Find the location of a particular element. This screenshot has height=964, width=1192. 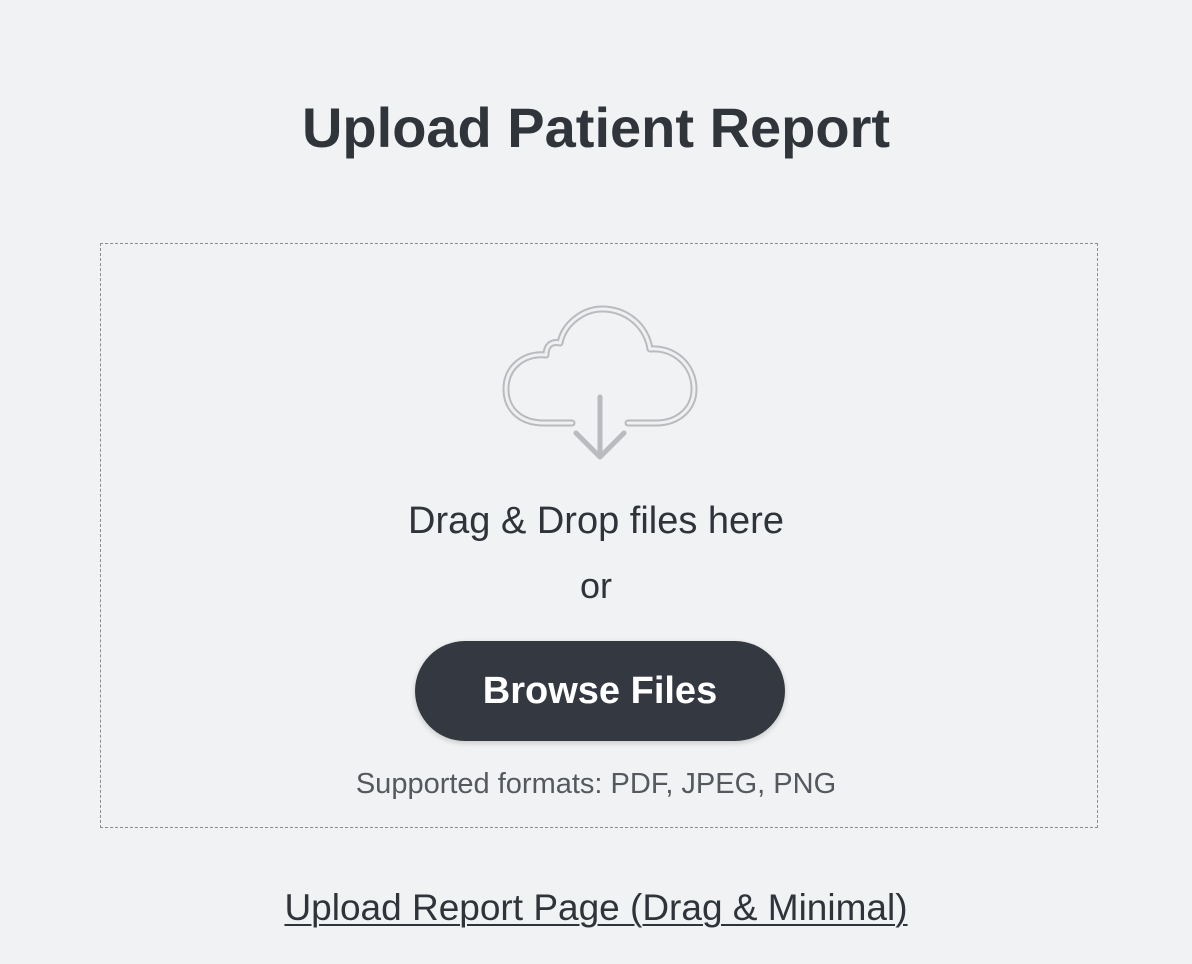

page-title: Upload Patient Report is located at coordinates (596, 127).